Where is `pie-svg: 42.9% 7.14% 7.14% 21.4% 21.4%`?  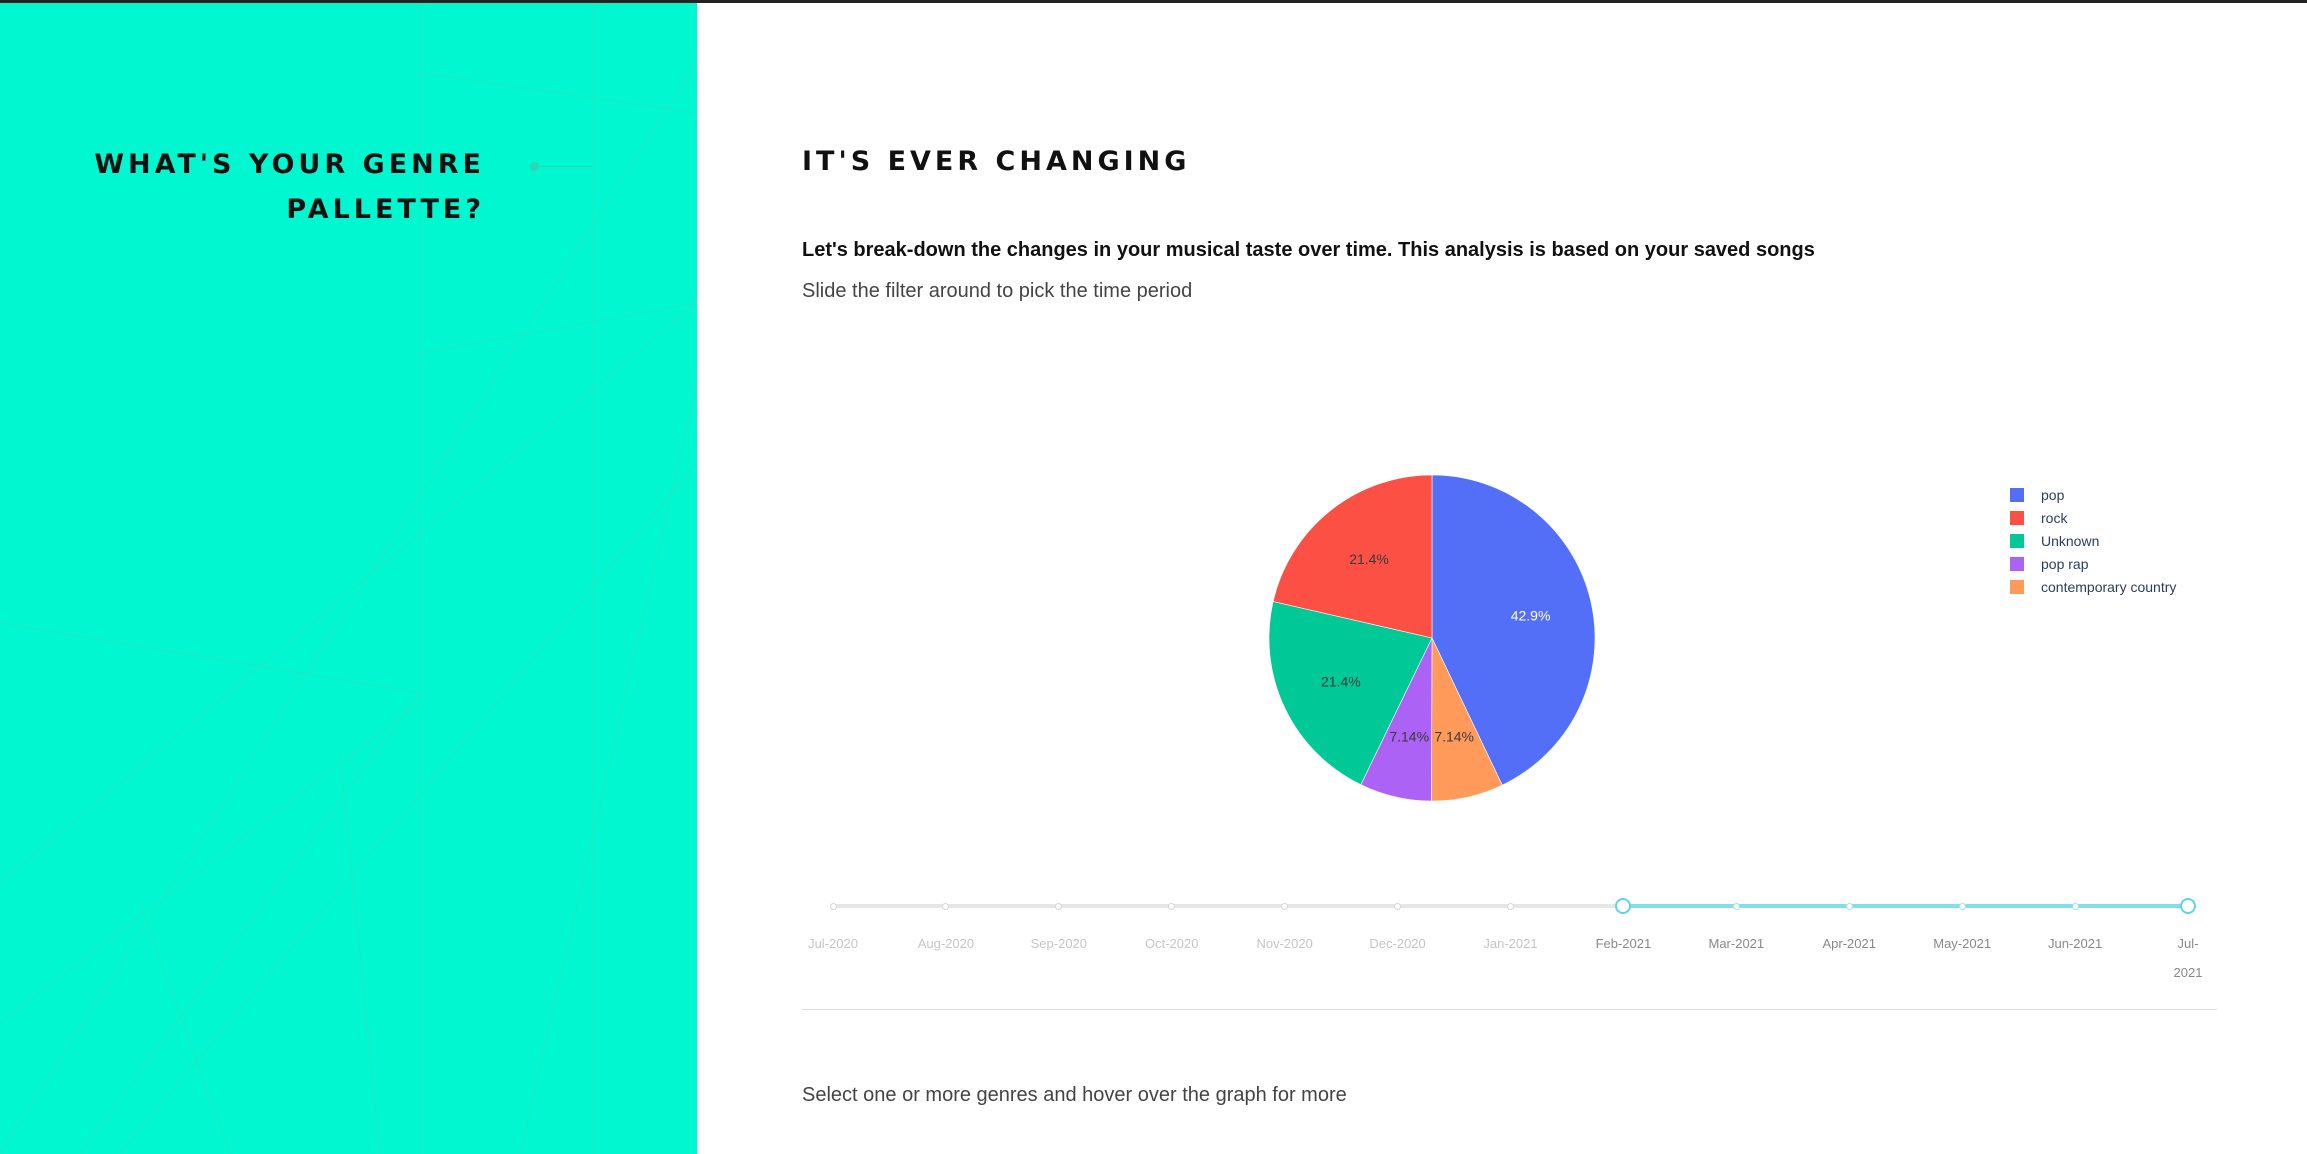 pie-svg: 42.9% 7.14% 7.14% 21.4% 21.4% is located at coordinates (1432, 638).